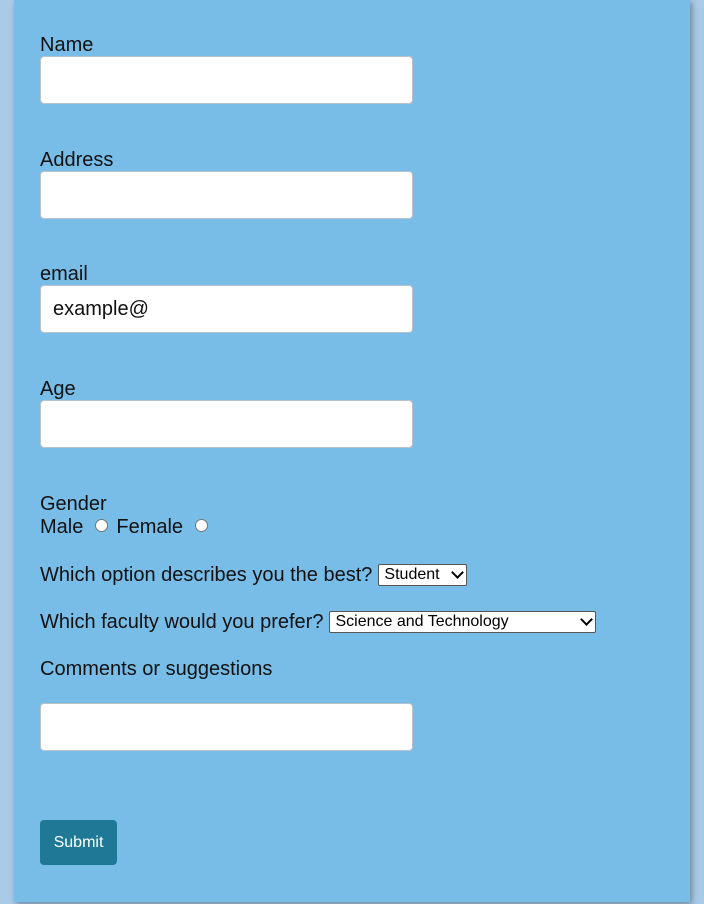 This screenshot has height=904, width=704. Describe the element at coordinates (150, 527) in the screenshot. I see `gender-option-female-label: Female` at that location.